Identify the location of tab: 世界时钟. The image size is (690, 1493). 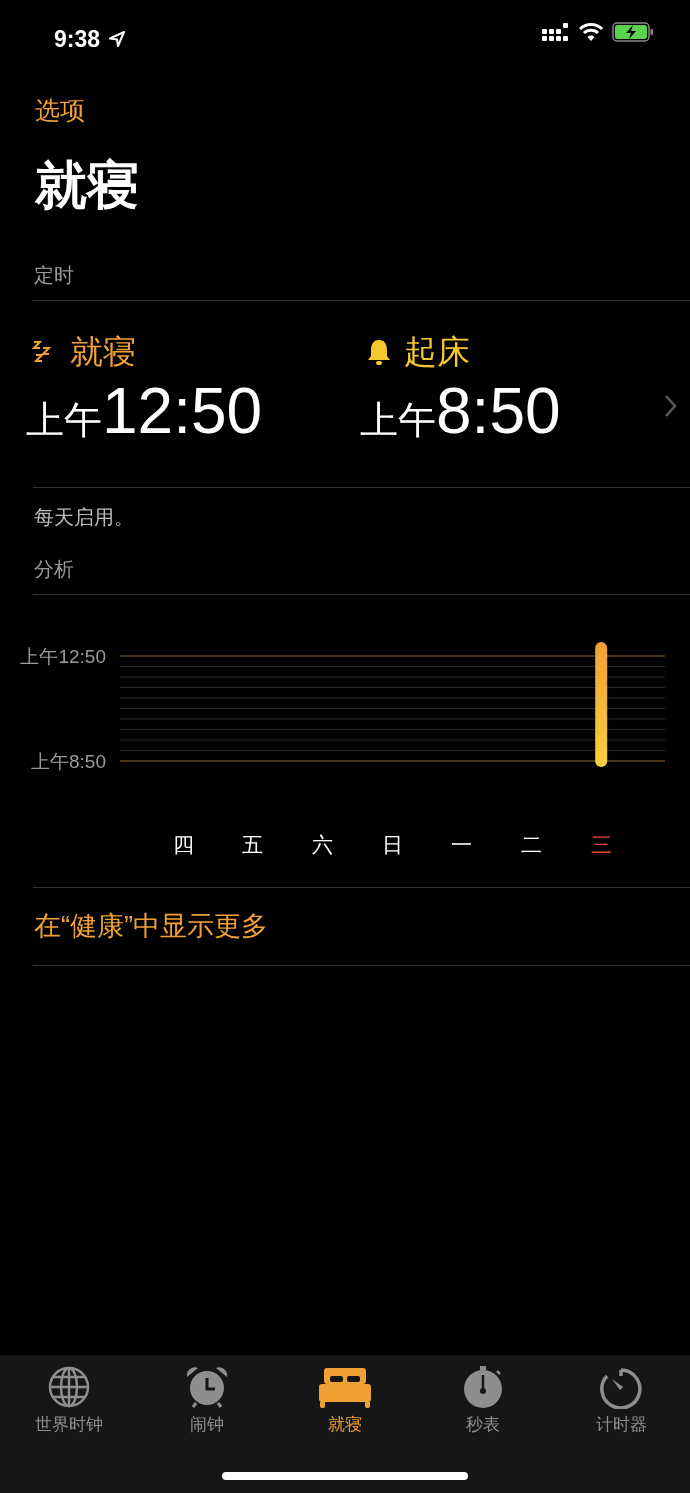
(69, 1429).